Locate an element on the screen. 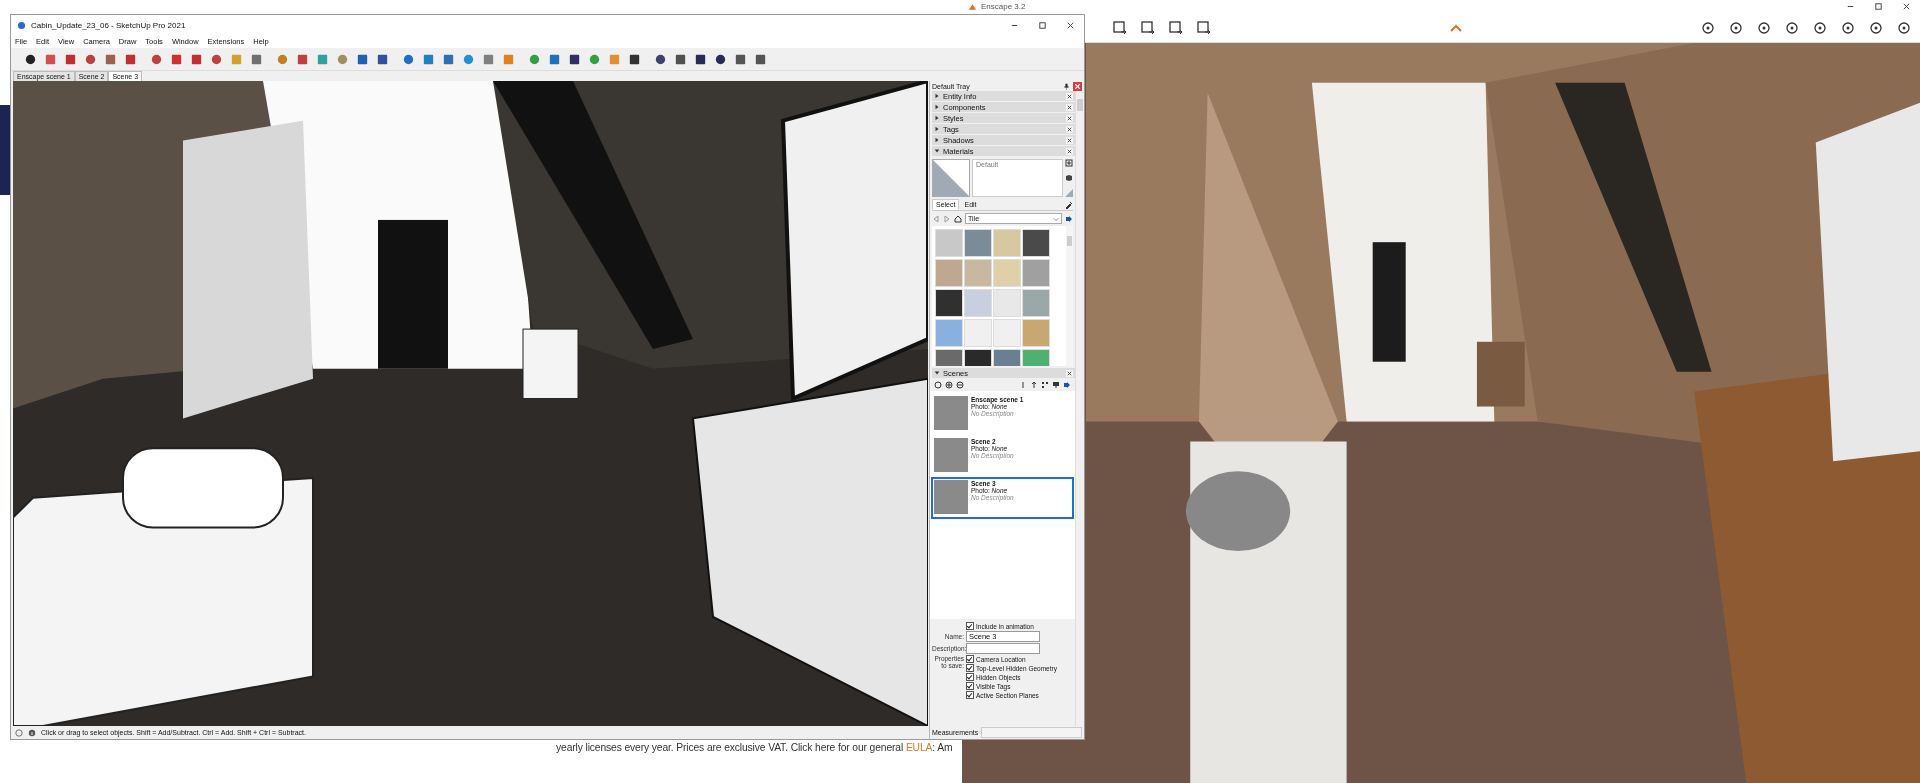 Image resolution: width=1920 pixels, height=783 pixels. window-title: Enscape 3.2 is located at coordinates (1003, 6).